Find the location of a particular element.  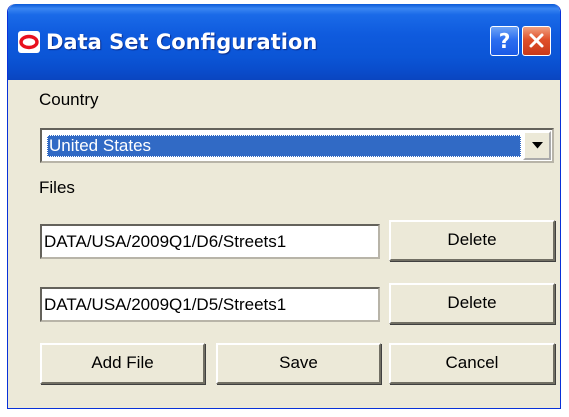

close-icon is located at coordinates (536, 40).